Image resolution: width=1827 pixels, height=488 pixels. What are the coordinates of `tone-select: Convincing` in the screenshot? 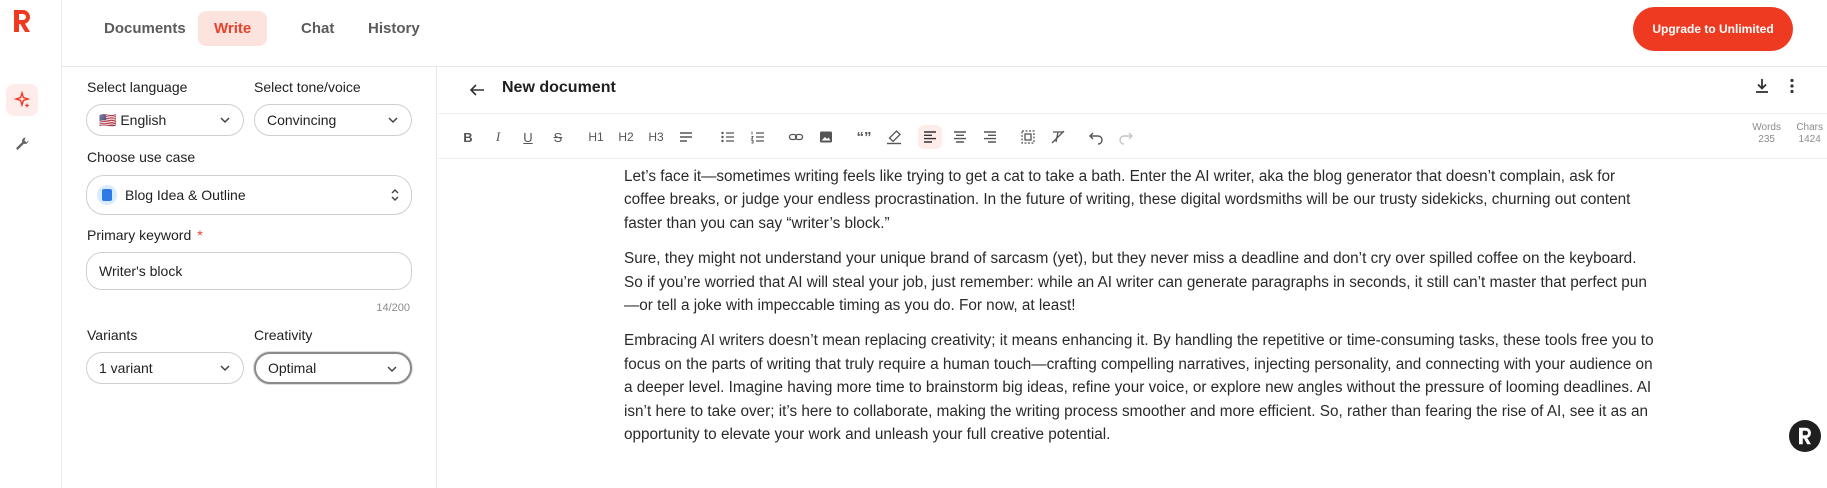 It's located at (333, 120).